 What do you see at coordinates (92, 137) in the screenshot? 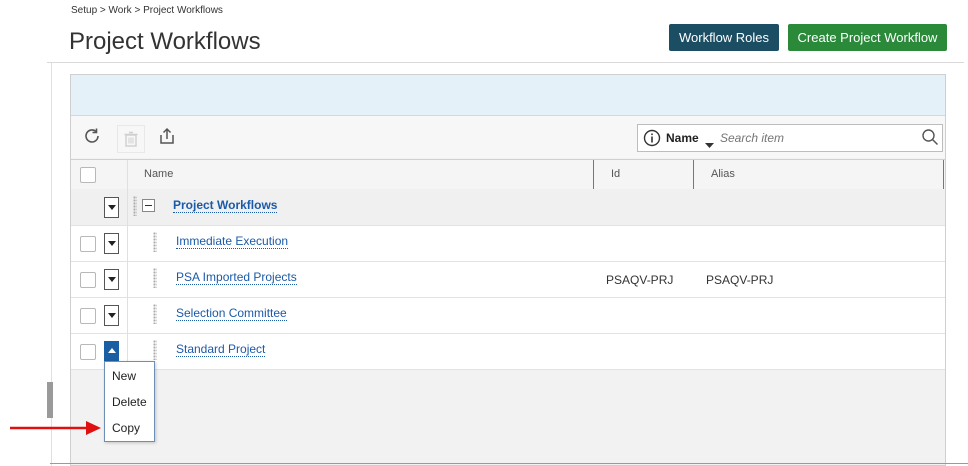
I see `refresh-icon` at bounding box center [92, 137].